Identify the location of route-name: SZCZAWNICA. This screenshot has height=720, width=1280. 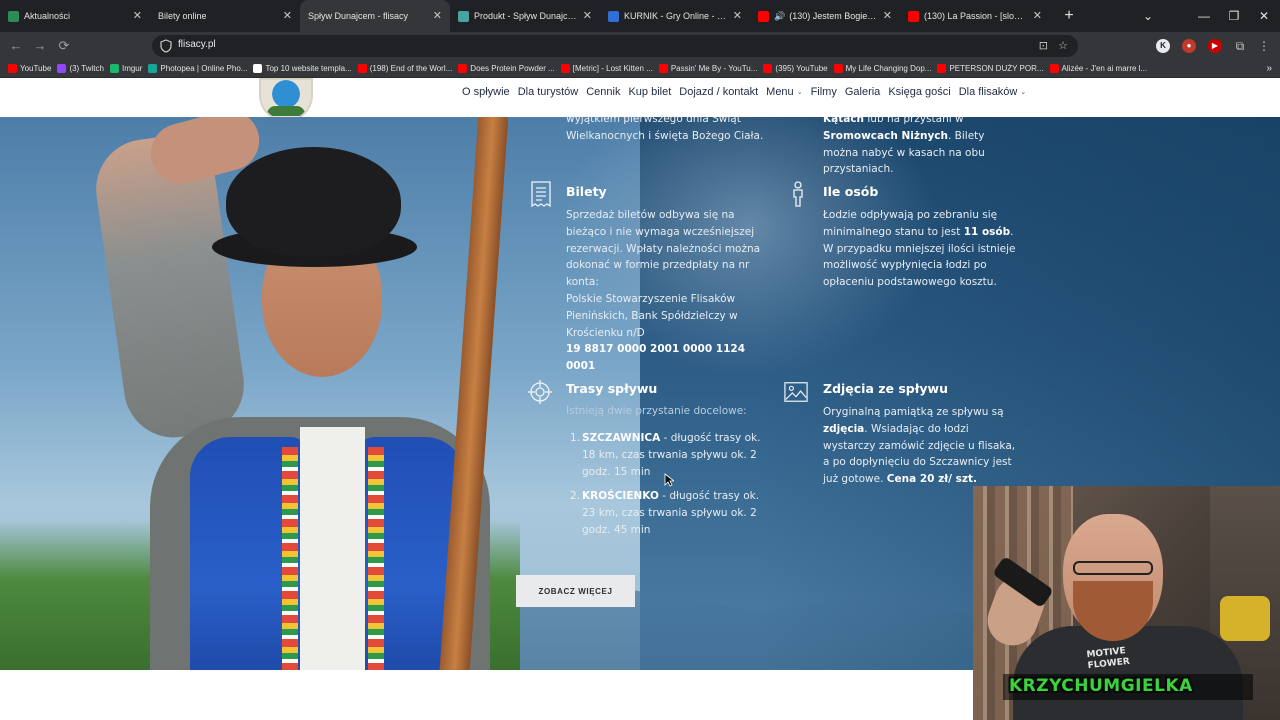
(621, 438).